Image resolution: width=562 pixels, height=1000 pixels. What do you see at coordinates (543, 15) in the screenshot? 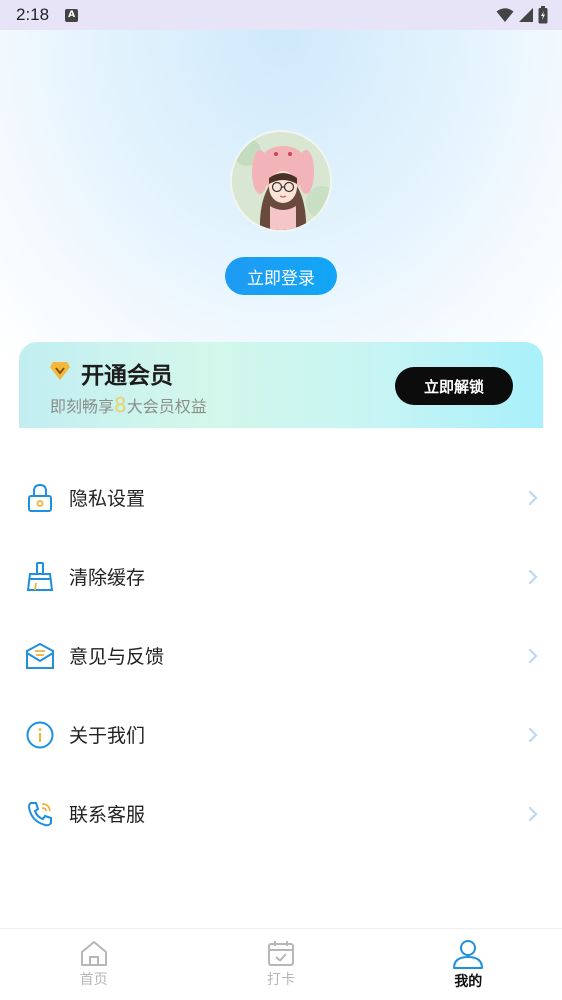
I see `battery-icon` at bounding box center [543, 15].